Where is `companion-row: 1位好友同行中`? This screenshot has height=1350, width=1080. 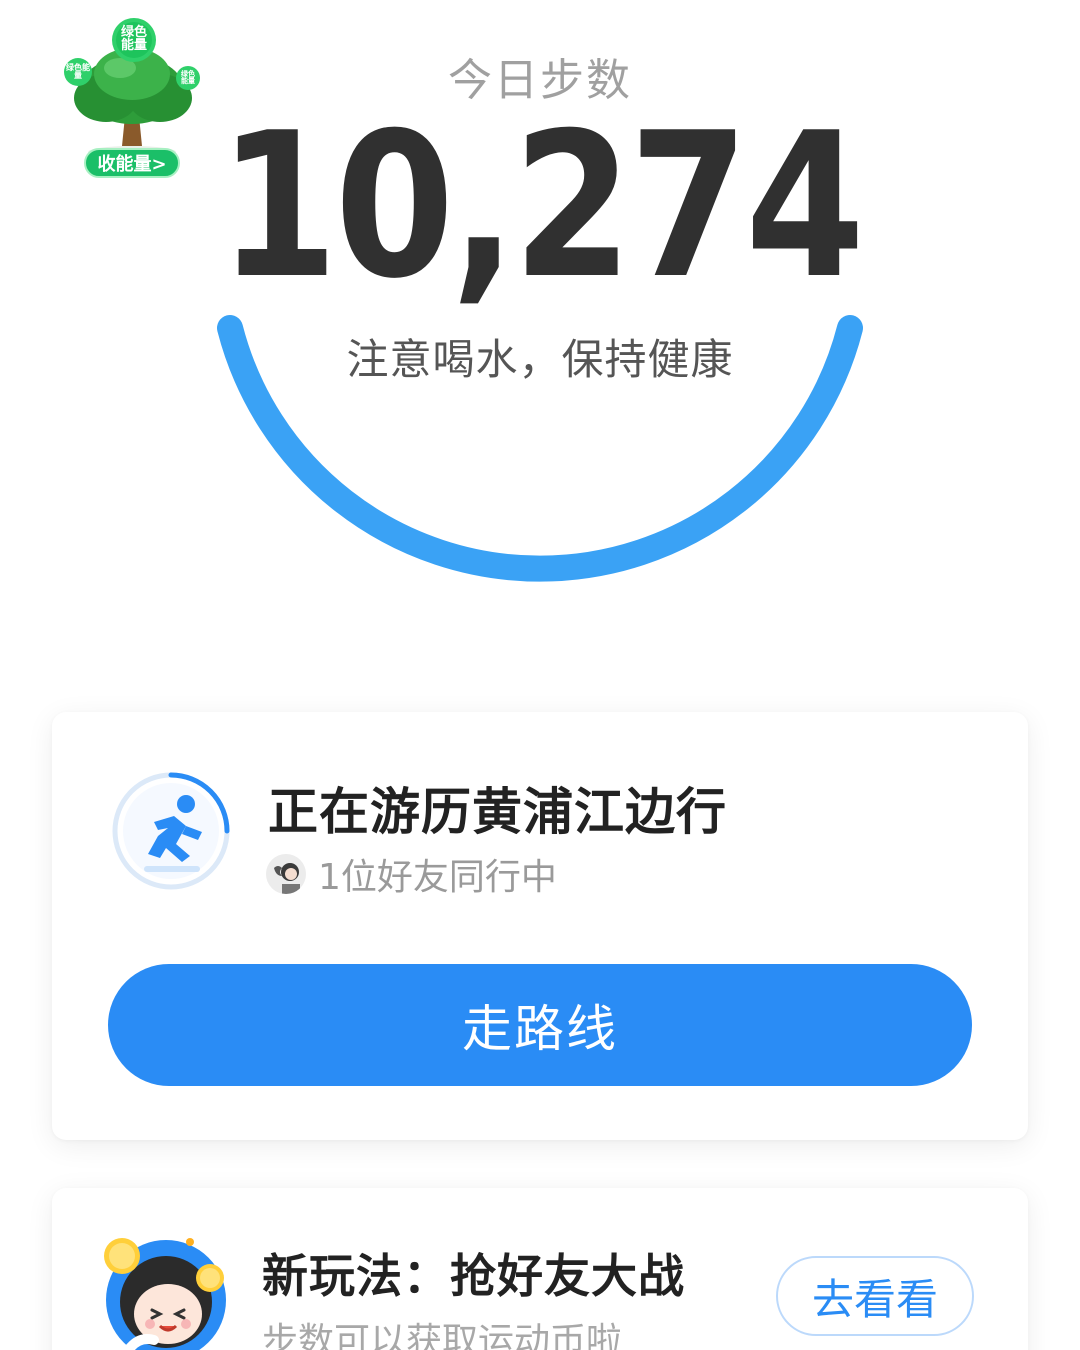
companion-row: 1位好友同行中 is located at coordinates (411, 874).